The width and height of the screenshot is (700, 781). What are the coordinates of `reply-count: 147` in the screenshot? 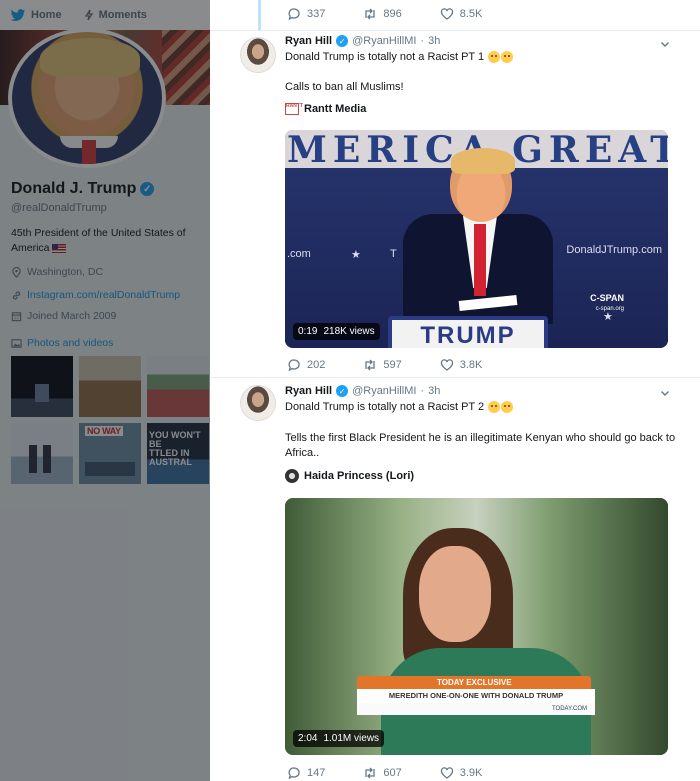 It's located at (316, 773).